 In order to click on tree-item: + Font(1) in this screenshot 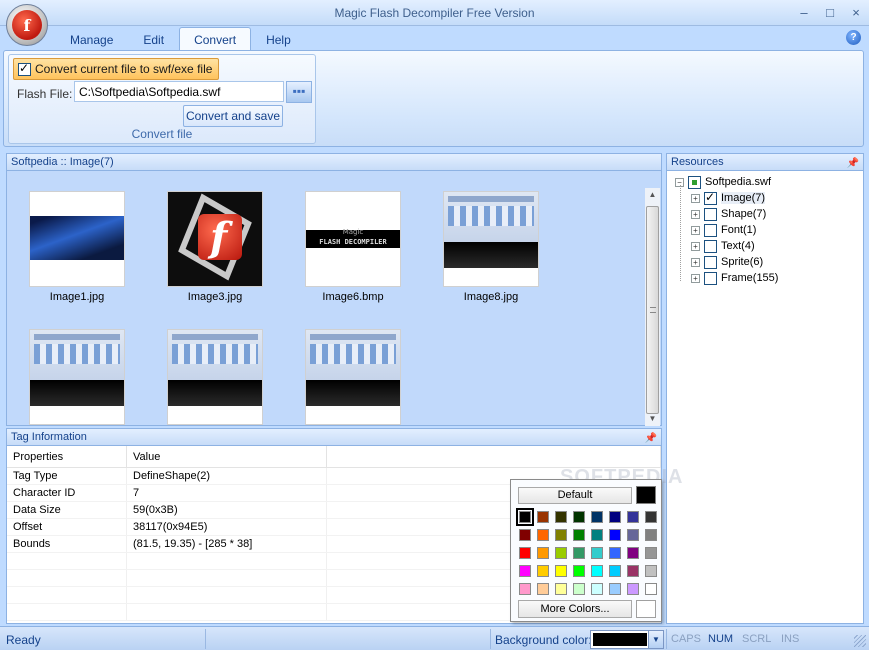, I will do `click(723, 230)`.